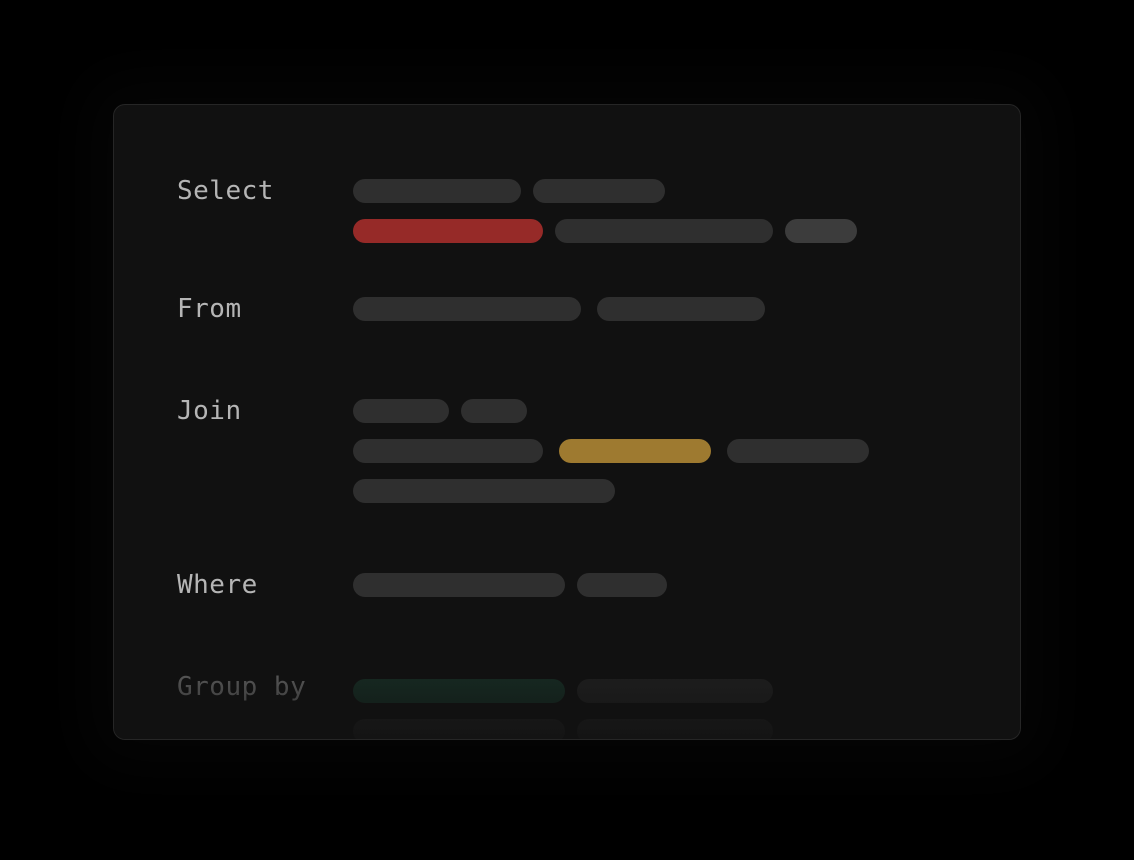 The height and width of the screenshot is (860, 1134). I want to click on group-by-token-highlighted-green, so click(459, 691).